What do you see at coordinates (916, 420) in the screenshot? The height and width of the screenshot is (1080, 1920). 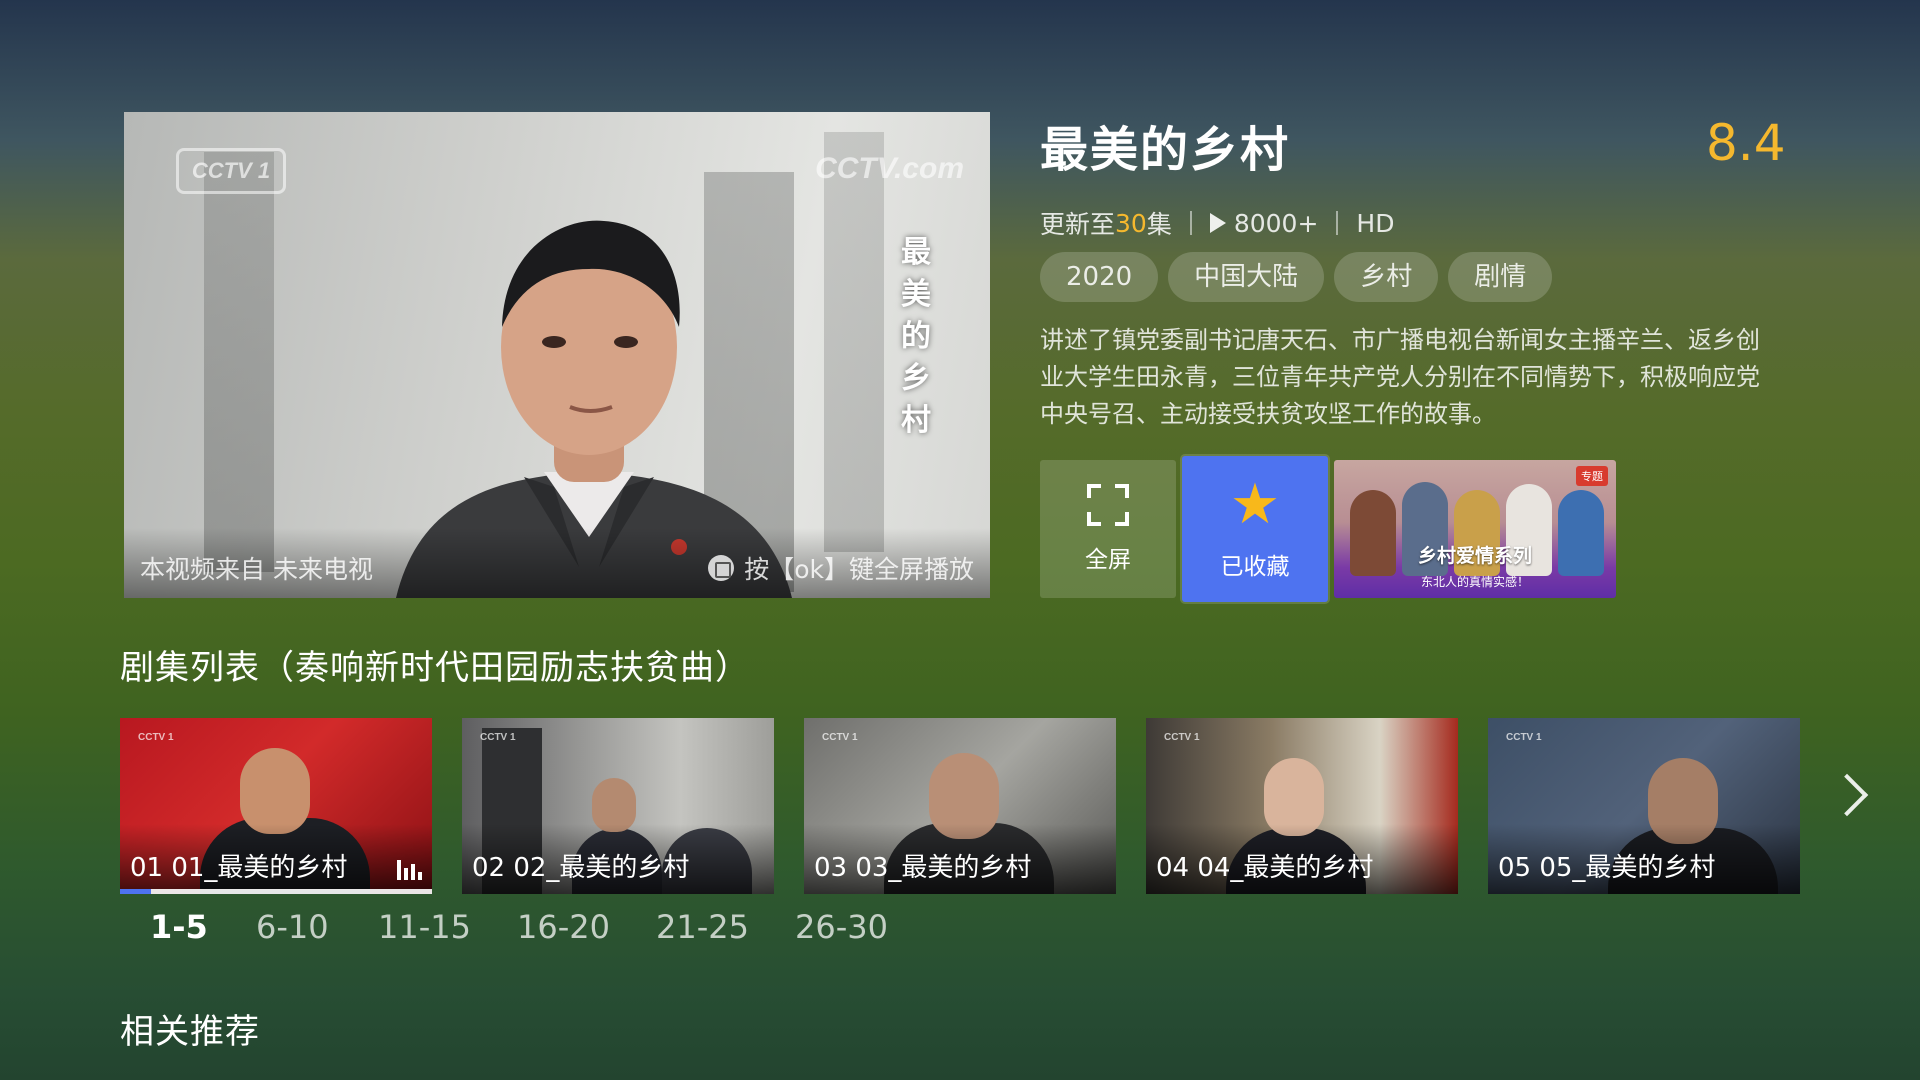 I see `vertical-title-char: 村` at bounding box center [916, 420].